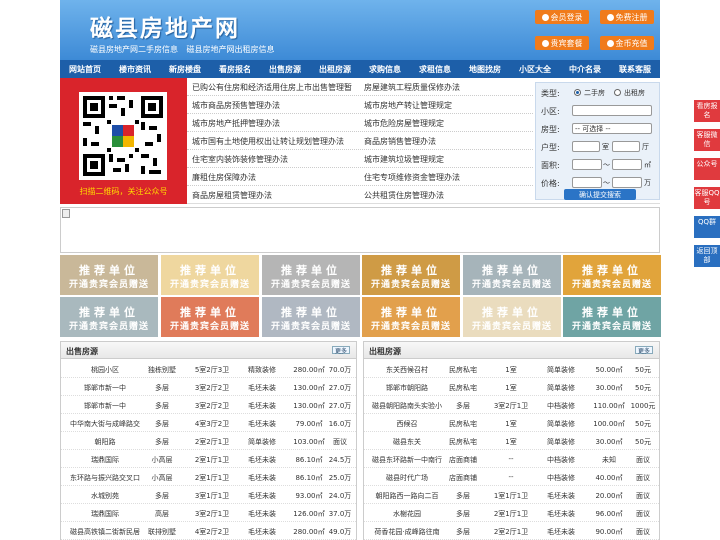 The height and width of the screenshot is (540, 720). I want to click on news-link: 城市房地产转让管理规定, so click(408, 105).